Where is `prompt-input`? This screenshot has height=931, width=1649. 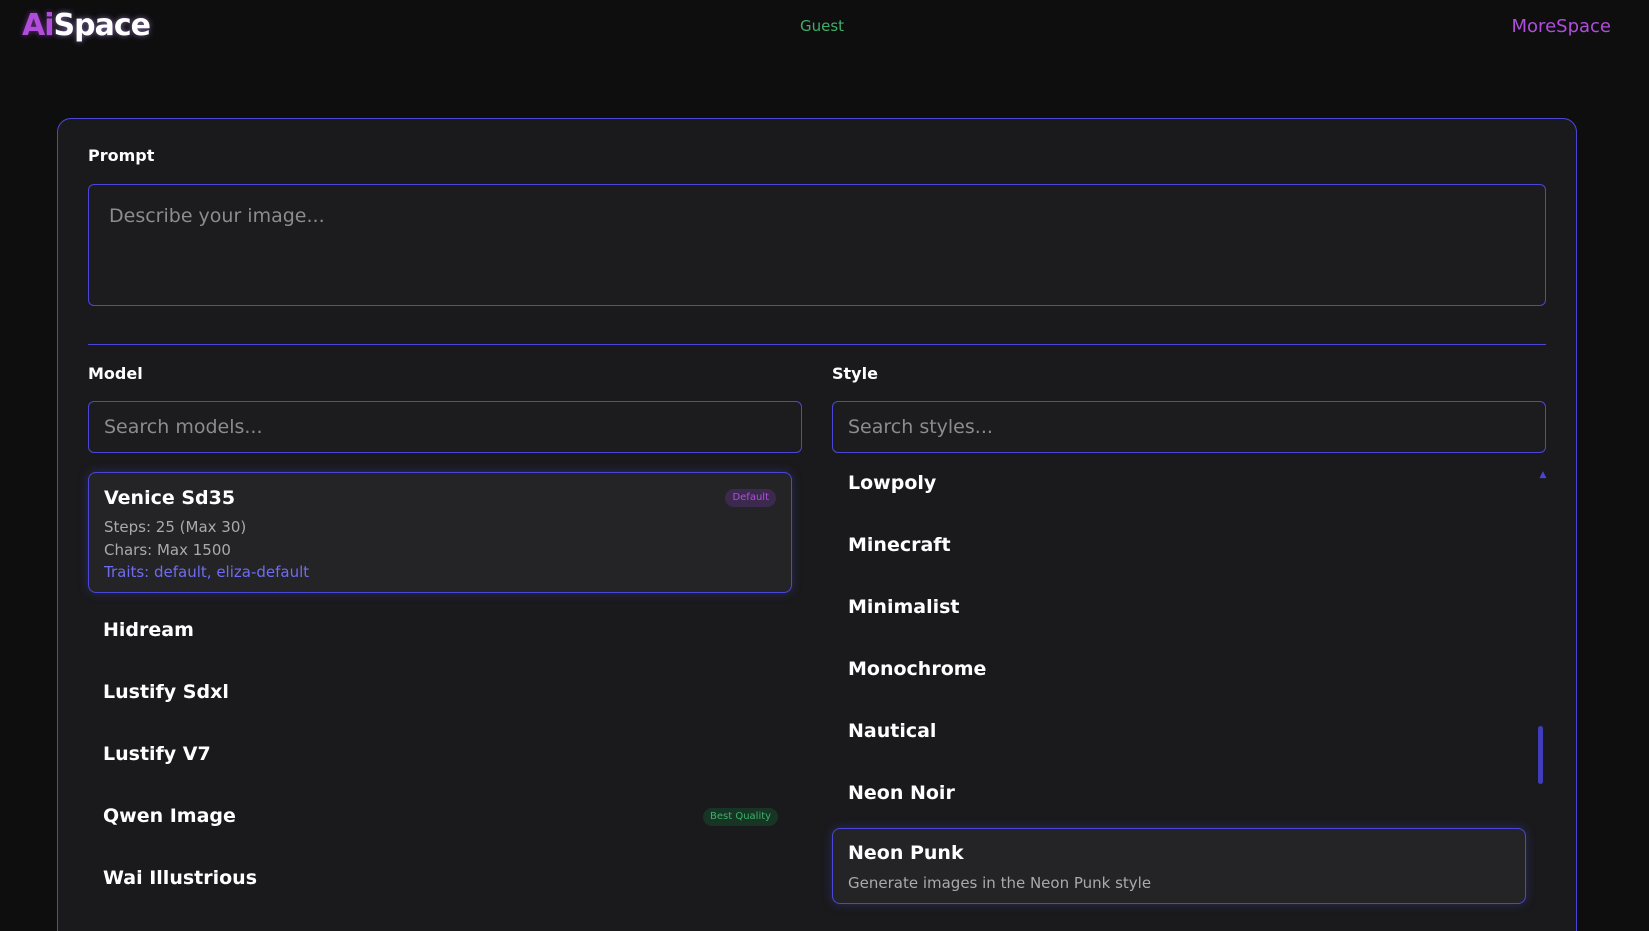 prompt-input is located at coordinates (817, 245).